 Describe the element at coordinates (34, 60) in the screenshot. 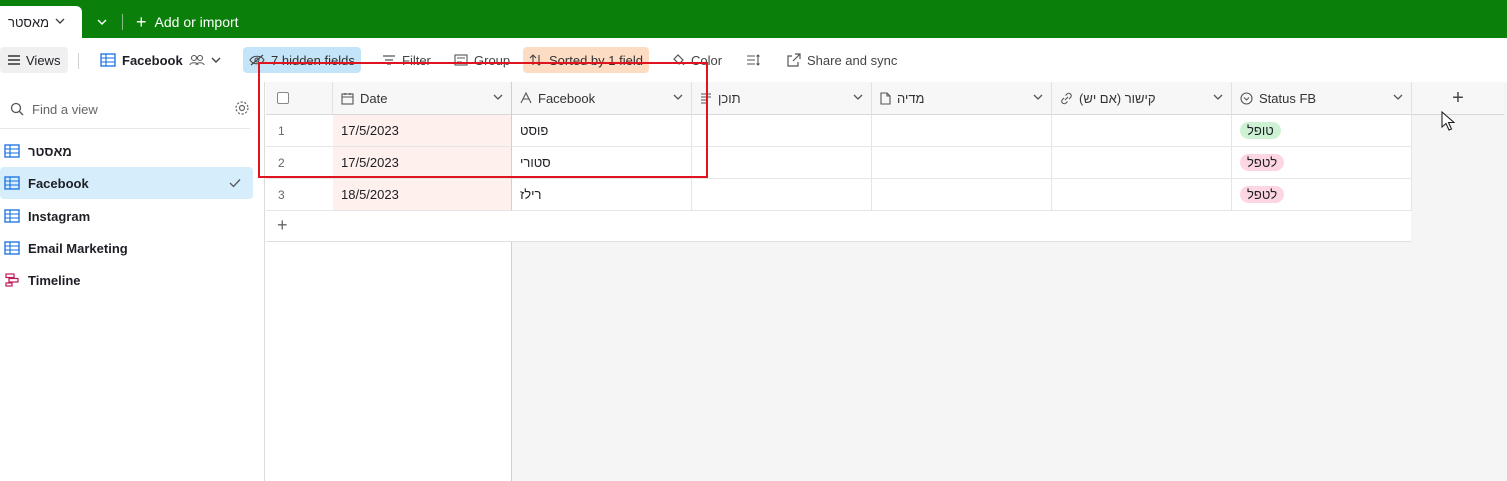

I see `views-button: Views` at that location.